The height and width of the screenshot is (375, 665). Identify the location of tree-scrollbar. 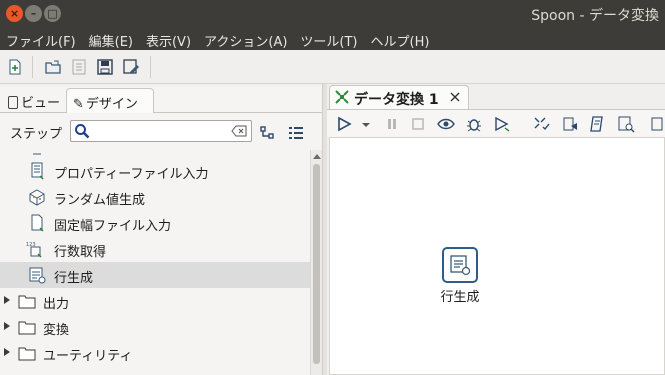
(316, 262).